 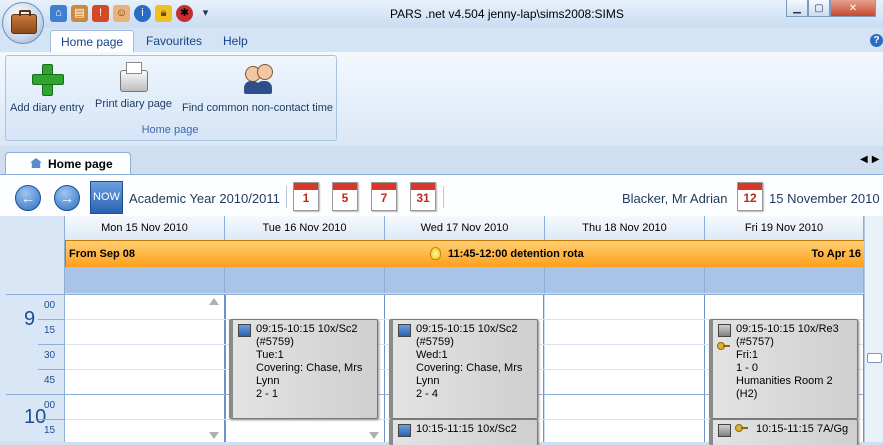 I want to click on day-header-tue: Tue 16 Nov 2010, so click(x=305, y=228).